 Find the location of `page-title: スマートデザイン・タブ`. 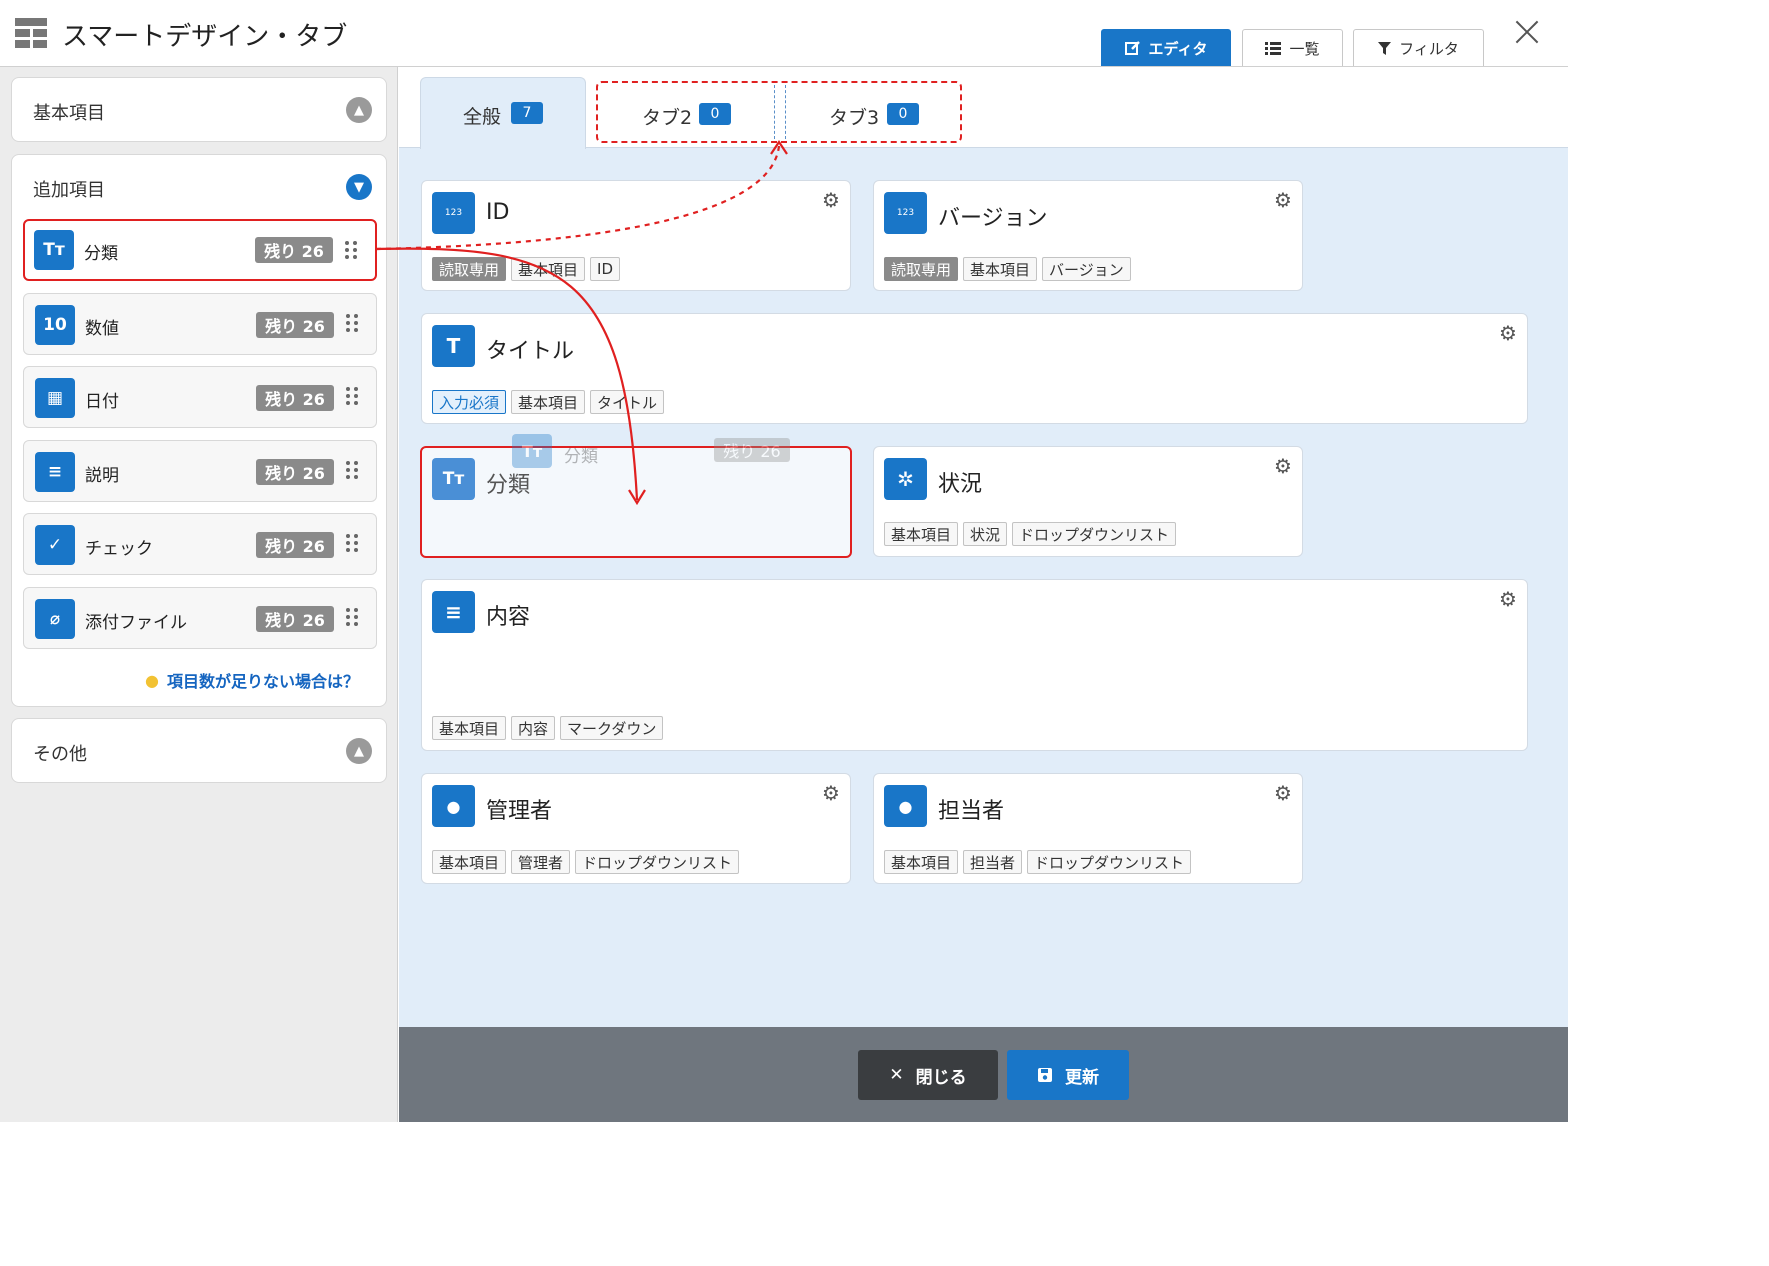

page-title: スマートデザイン・タブ is located at coordinates (205, 37).